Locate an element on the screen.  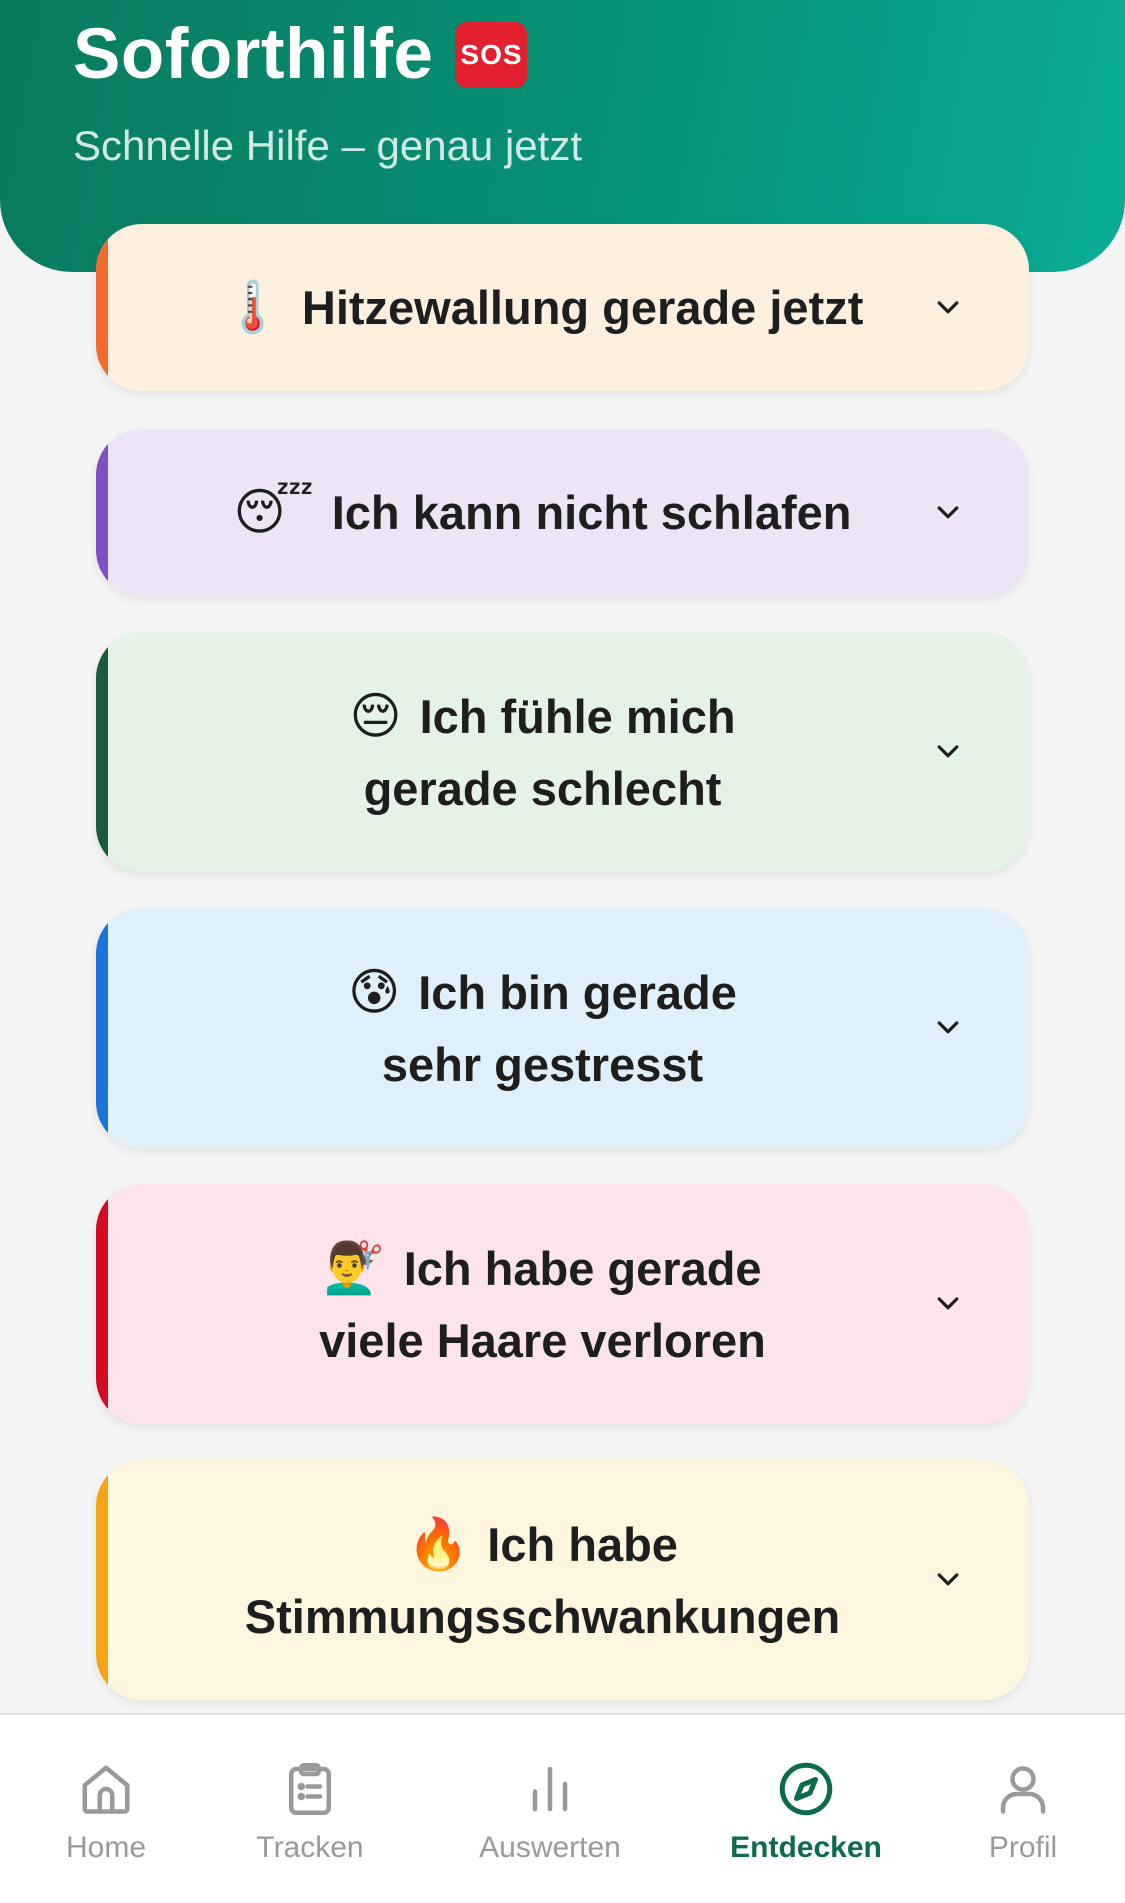
bottom-tab-bar: Home Tracken Auswerten Entdecken Profil is located at coordinates (562, 1808).